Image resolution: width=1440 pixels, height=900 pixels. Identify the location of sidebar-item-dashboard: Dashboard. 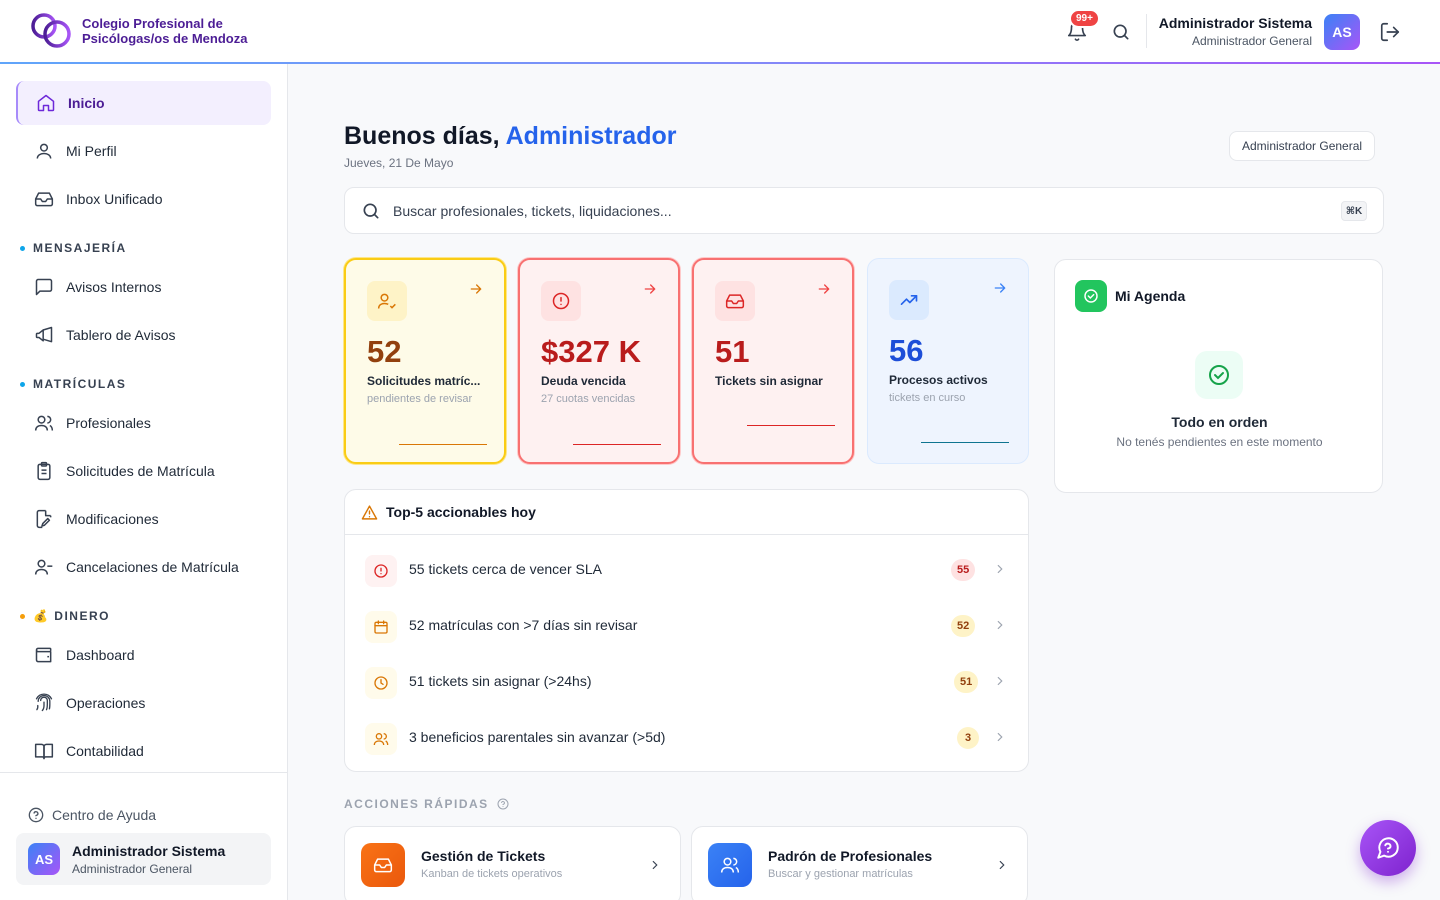
(143, 655).